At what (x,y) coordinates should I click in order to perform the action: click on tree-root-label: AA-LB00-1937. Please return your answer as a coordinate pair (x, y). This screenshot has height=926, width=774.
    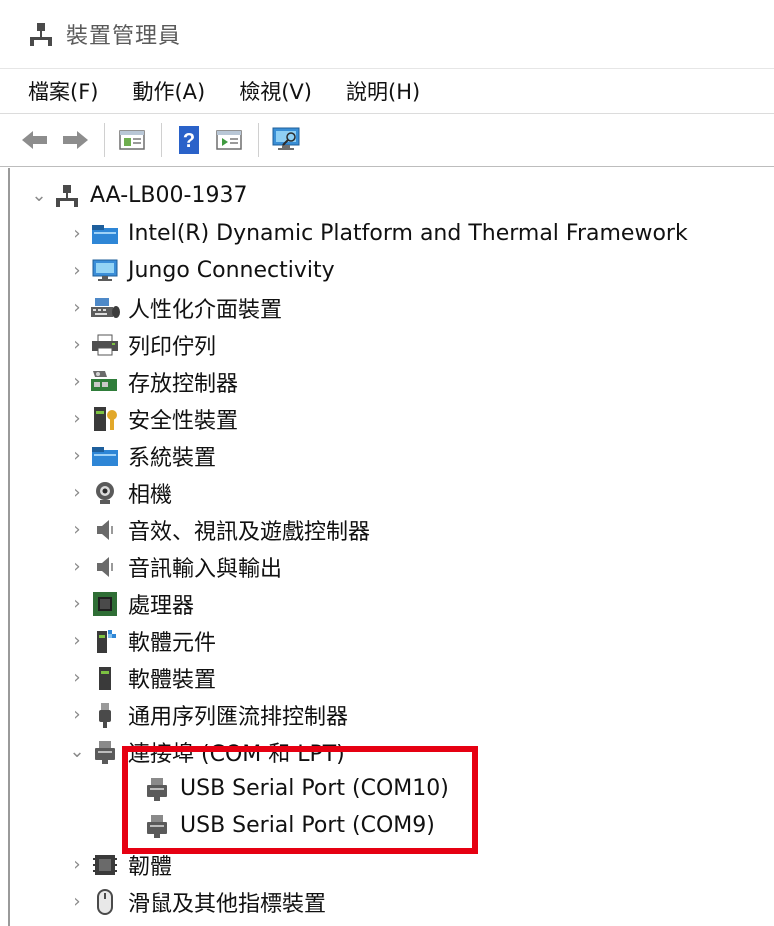
    Looking at the image, I should click on (169, 195).